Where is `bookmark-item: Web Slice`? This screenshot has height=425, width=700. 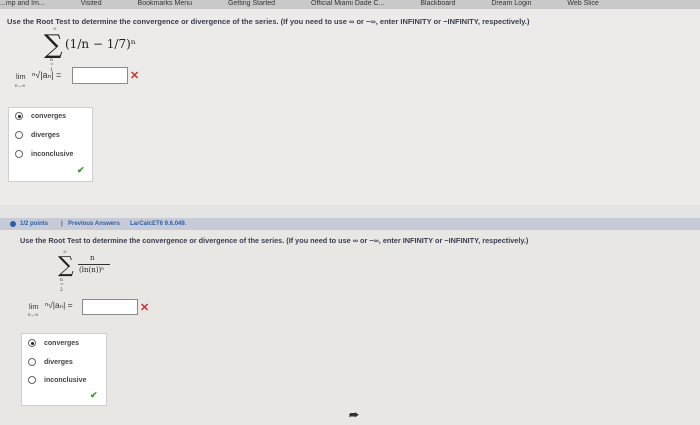
bookmark-item: Web Slice is located at coordinates (582, 3).